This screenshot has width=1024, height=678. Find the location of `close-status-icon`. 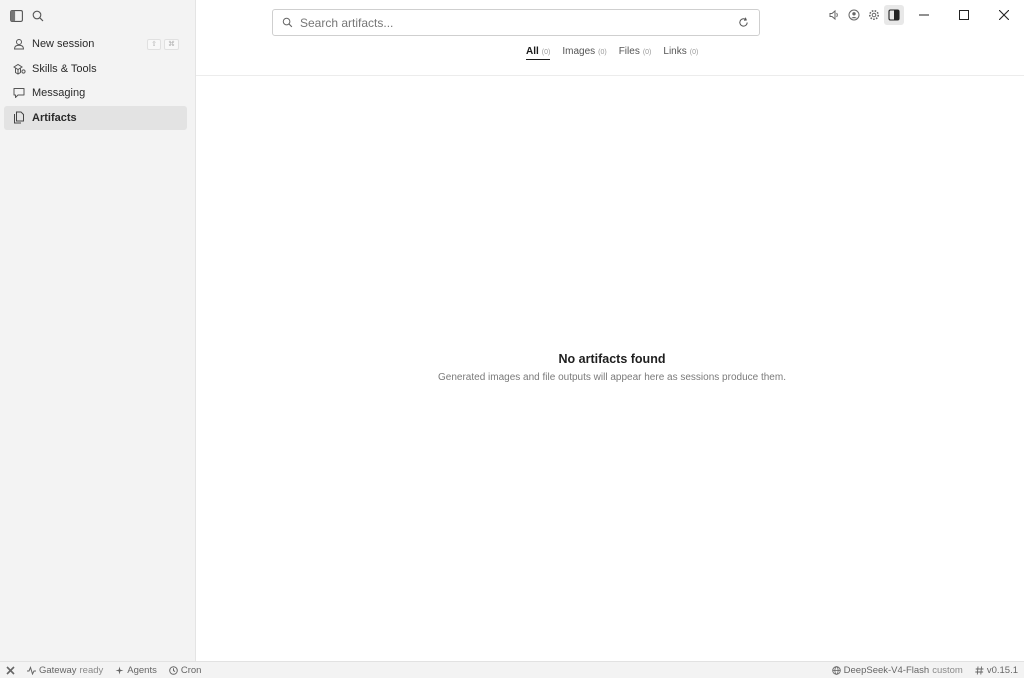

close-status-icon is located at coordinates (10, 670).